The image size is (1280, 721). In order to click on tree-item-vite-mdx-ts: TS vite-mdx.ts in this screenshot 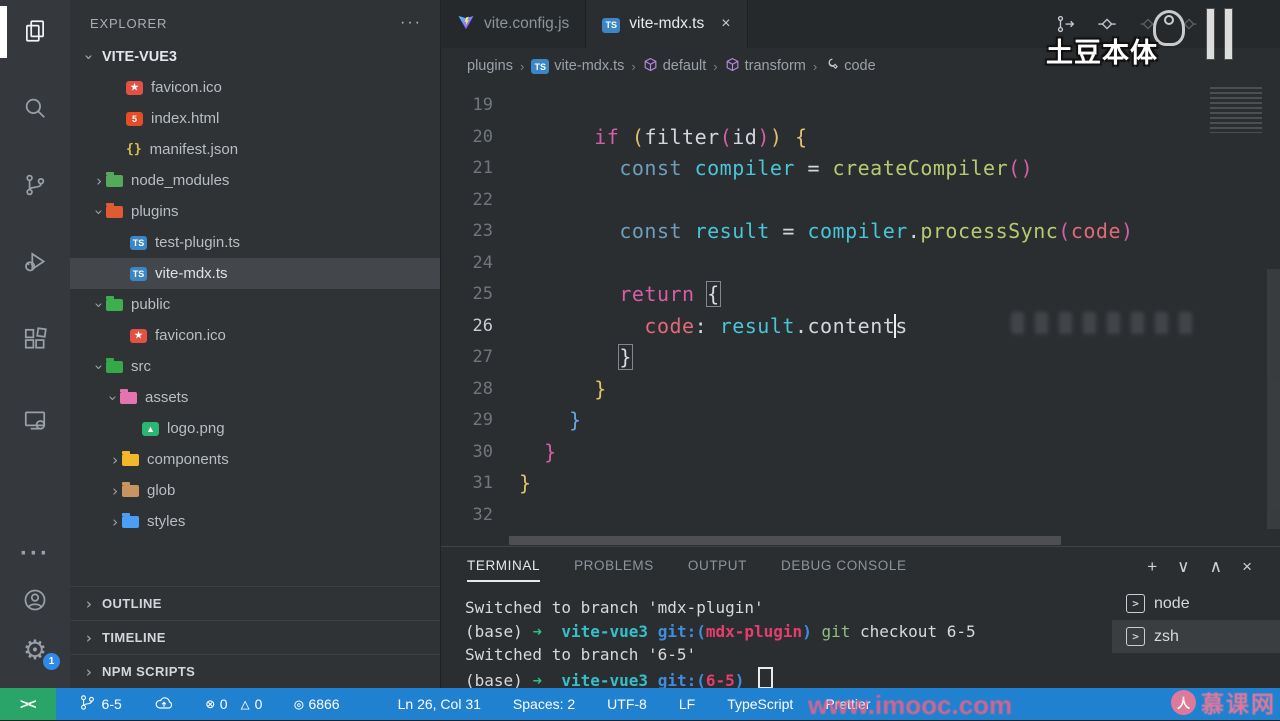, I will do `click(255, 273)`.